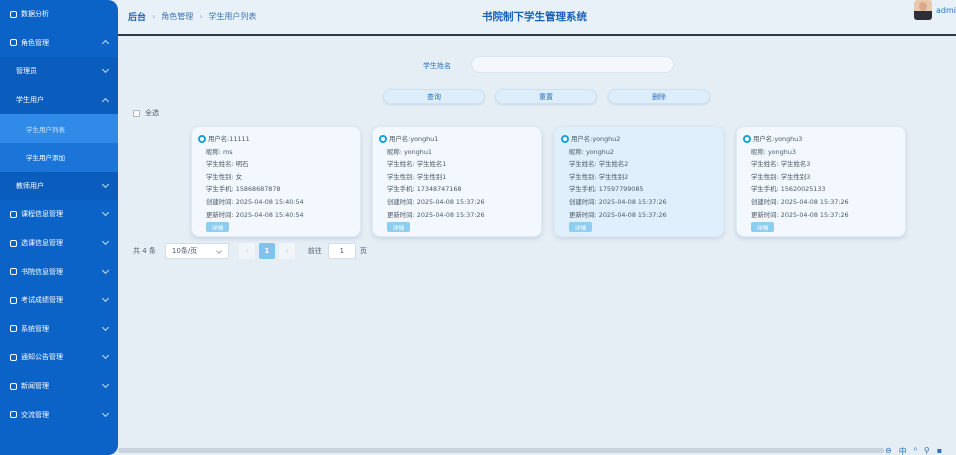  I want to click on sidebar-item-exchange: 交流管理, so click(59, 414).